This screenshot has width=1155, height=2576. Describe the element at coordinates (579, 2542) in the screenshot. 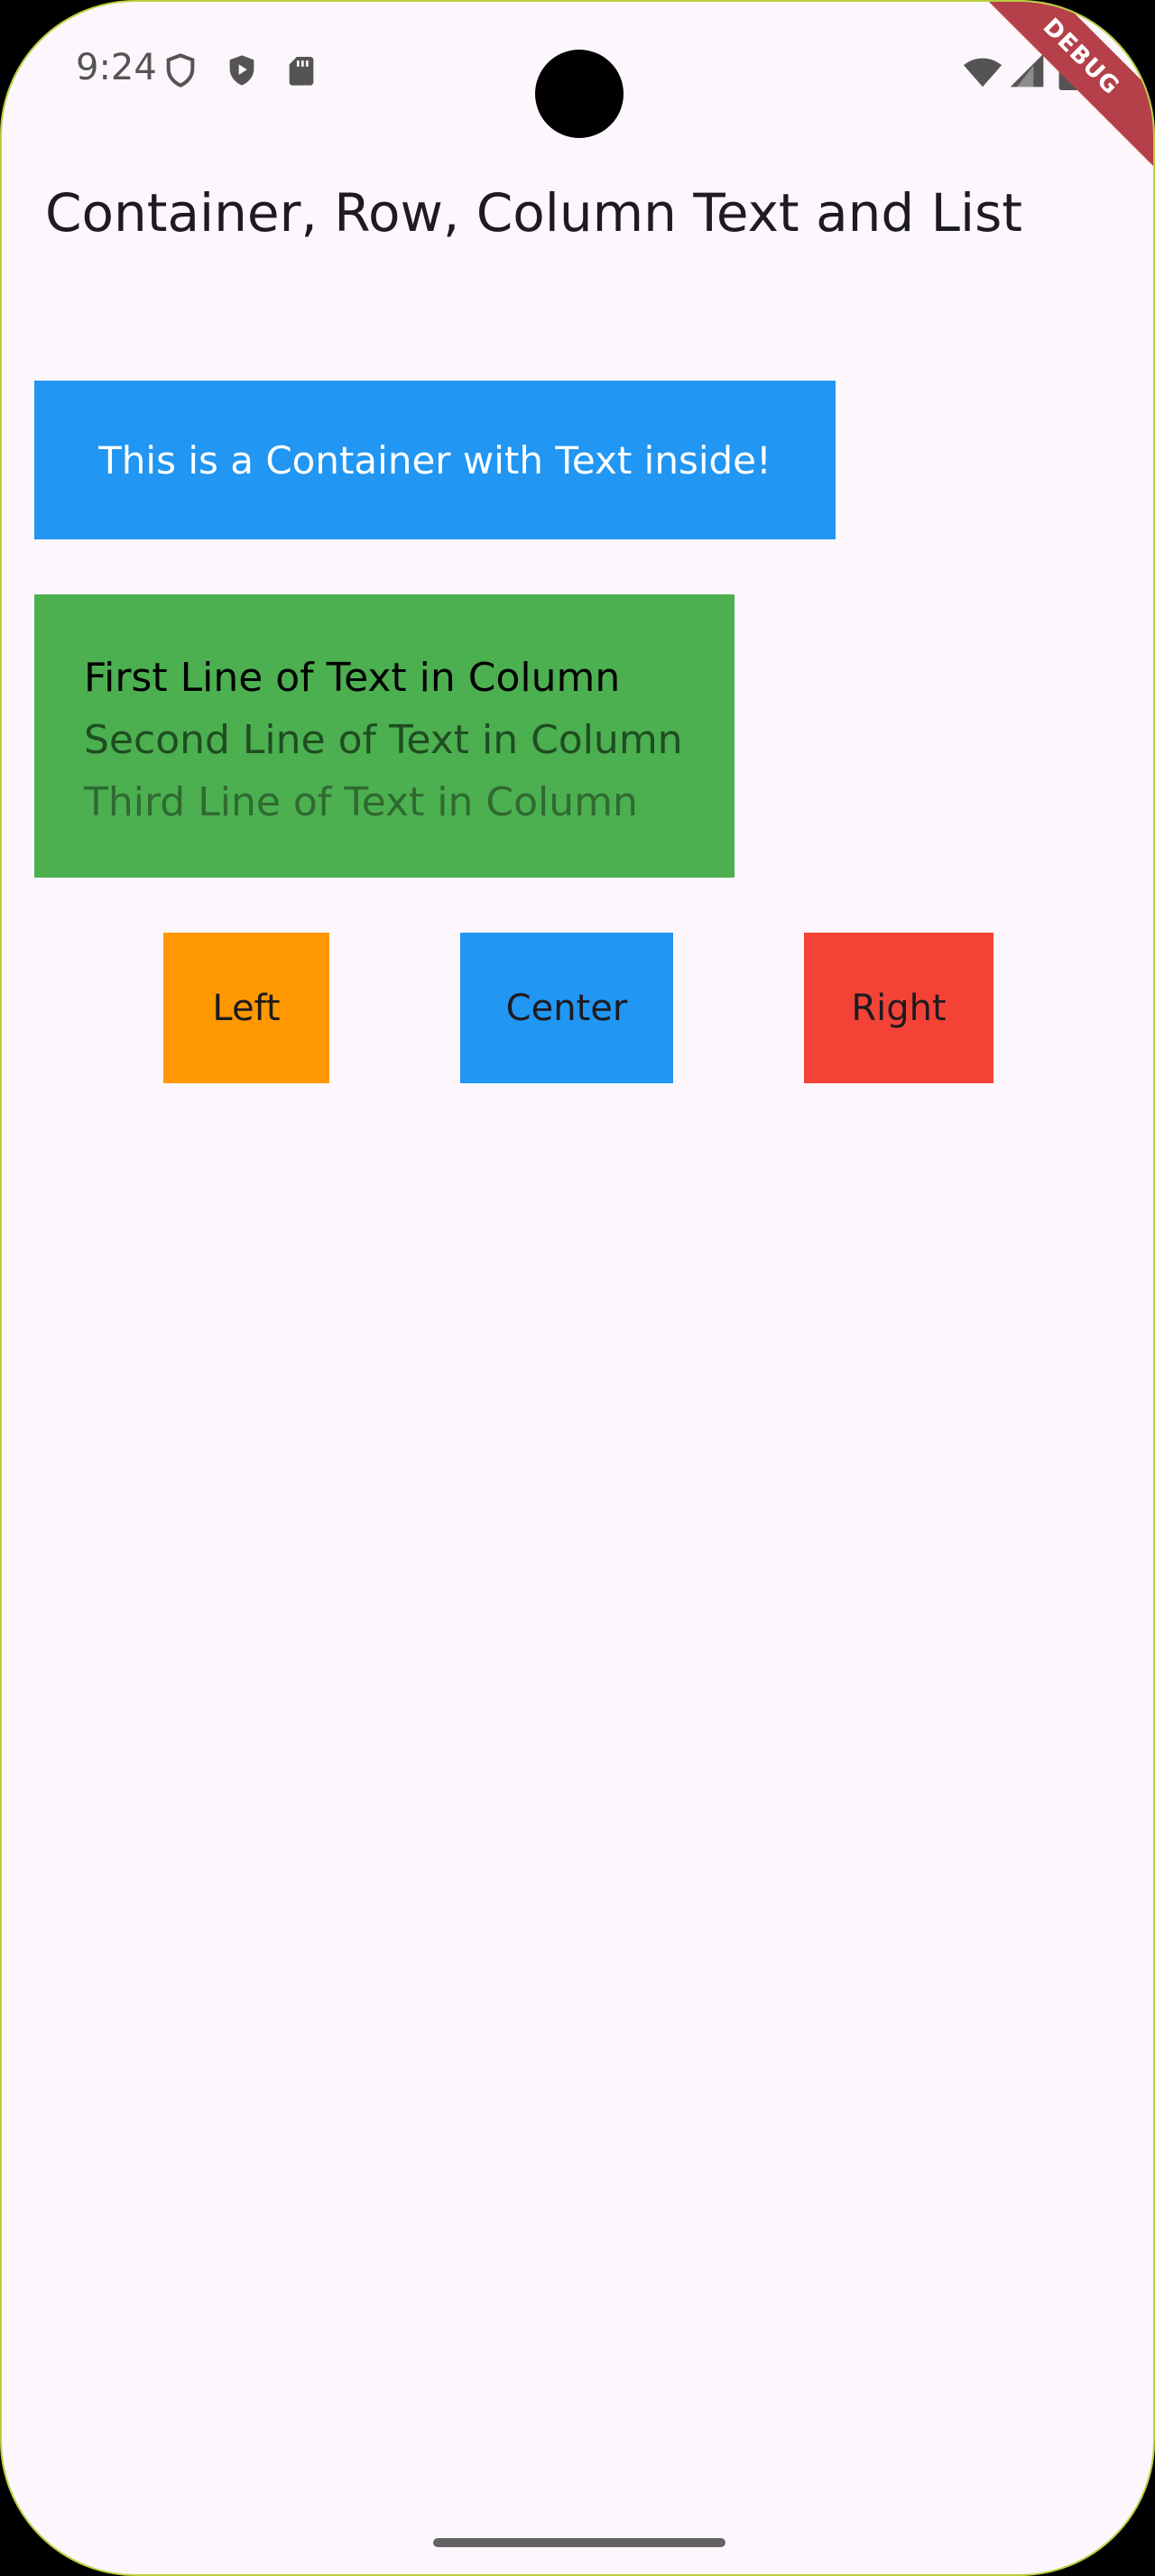

I see `gesture-nav-handle` at that location.